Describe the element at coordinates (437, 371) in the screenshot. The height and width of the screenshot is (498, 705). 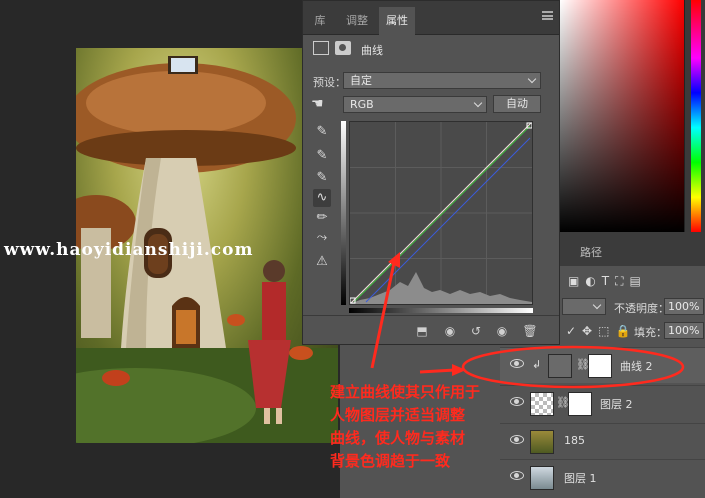
I see `annotation-arrow-right` at that location.